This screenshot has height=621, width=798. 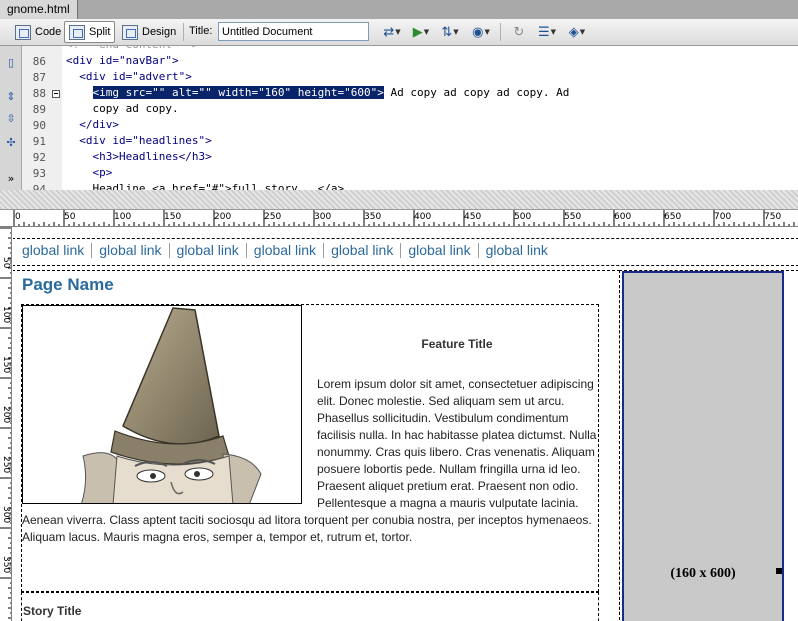 I want to click on line-number: 91, so click(x=39, y=141).